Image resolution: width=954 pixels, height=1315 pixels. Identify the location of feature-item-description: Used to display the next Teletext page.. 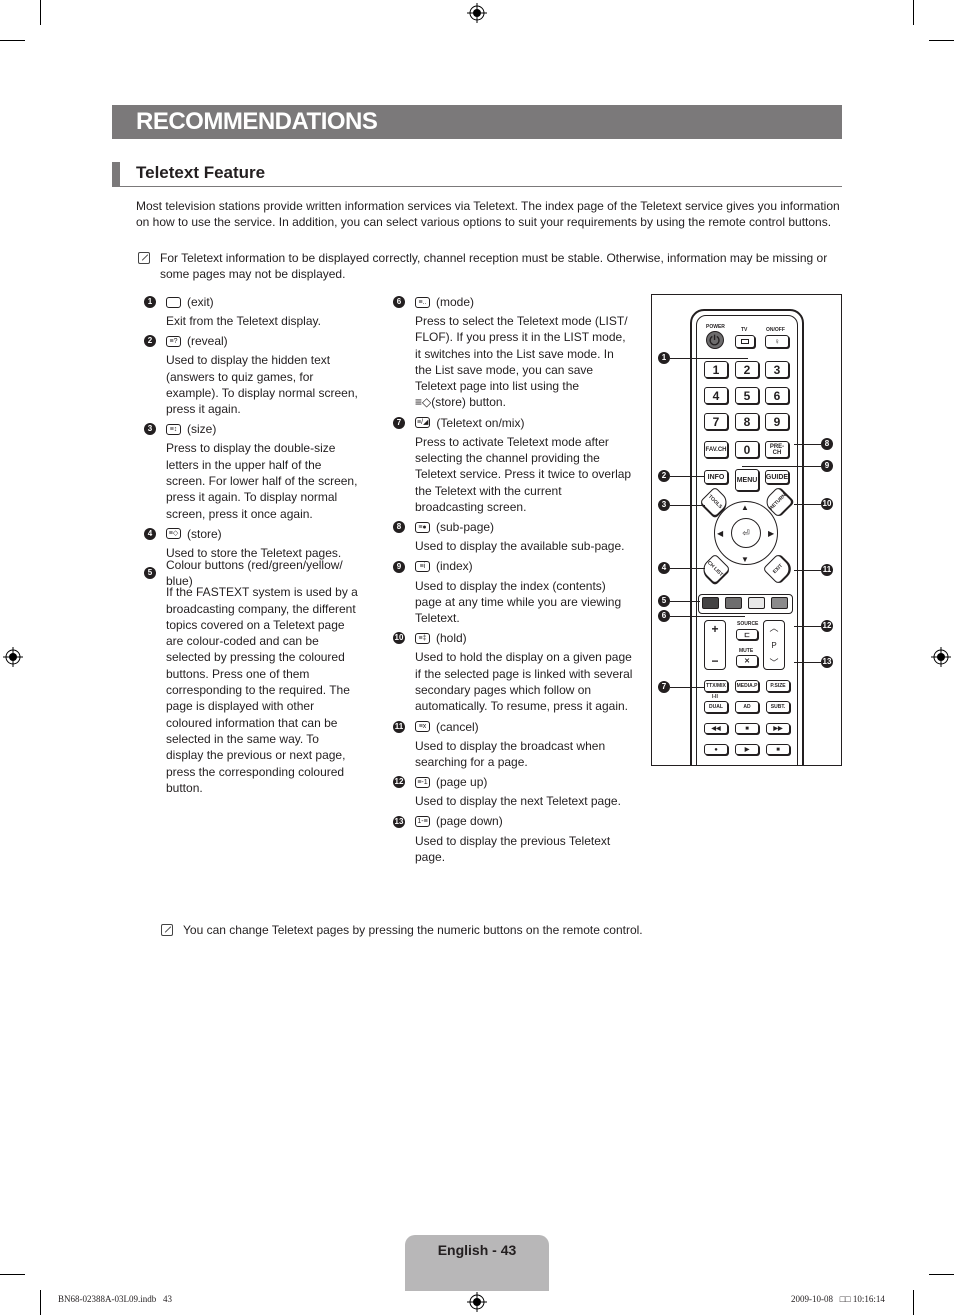
(518, 801).